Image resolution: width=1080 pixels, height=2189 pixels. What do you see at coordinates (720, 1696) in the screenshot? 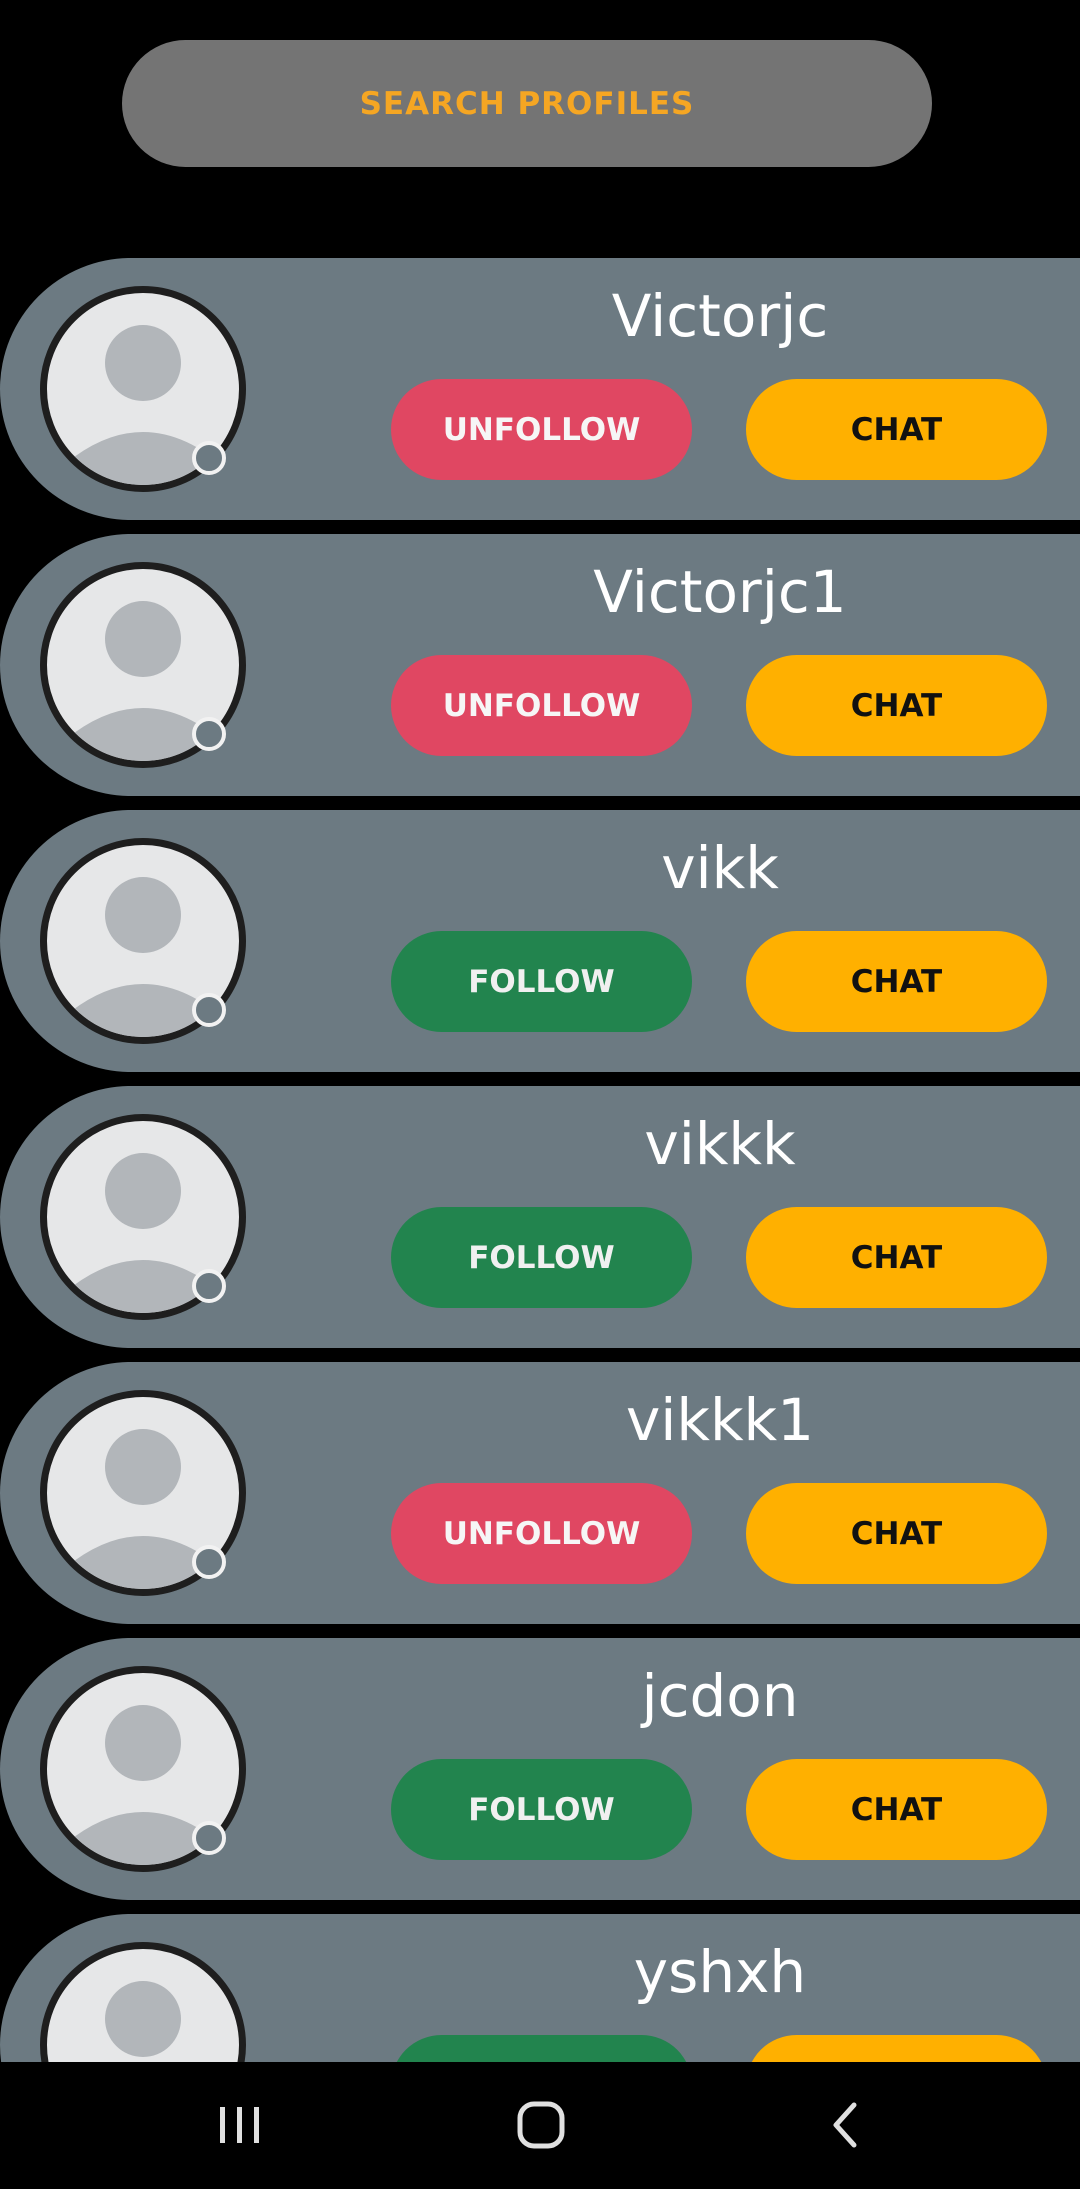
I see `profile-username: jcdon` at bounding box center [720, 1696].